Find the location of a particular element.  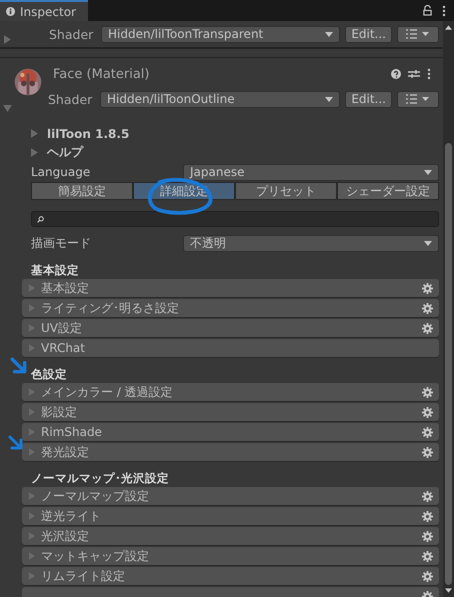

row-label: 光沢設定 is located at coordinates (65, 536).